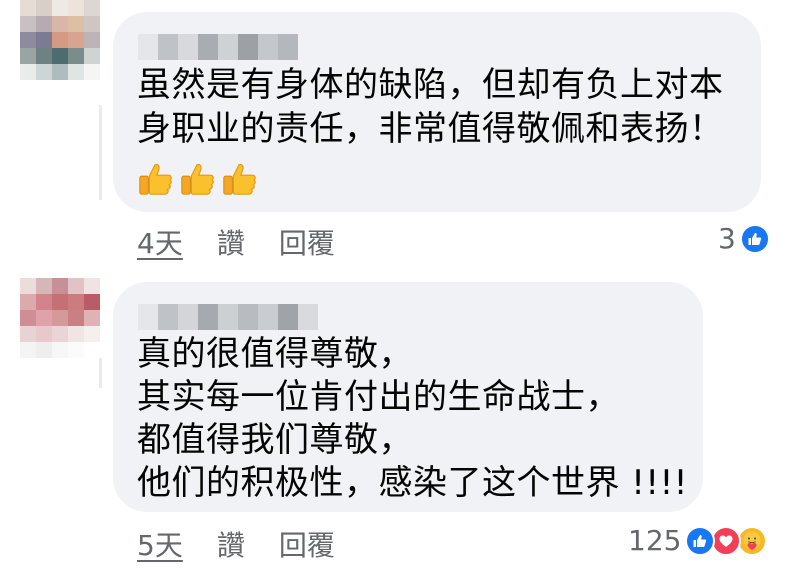  I want to click on comment-text-line: 其实每一位肯付出的生命战士，, so click(378, 397).